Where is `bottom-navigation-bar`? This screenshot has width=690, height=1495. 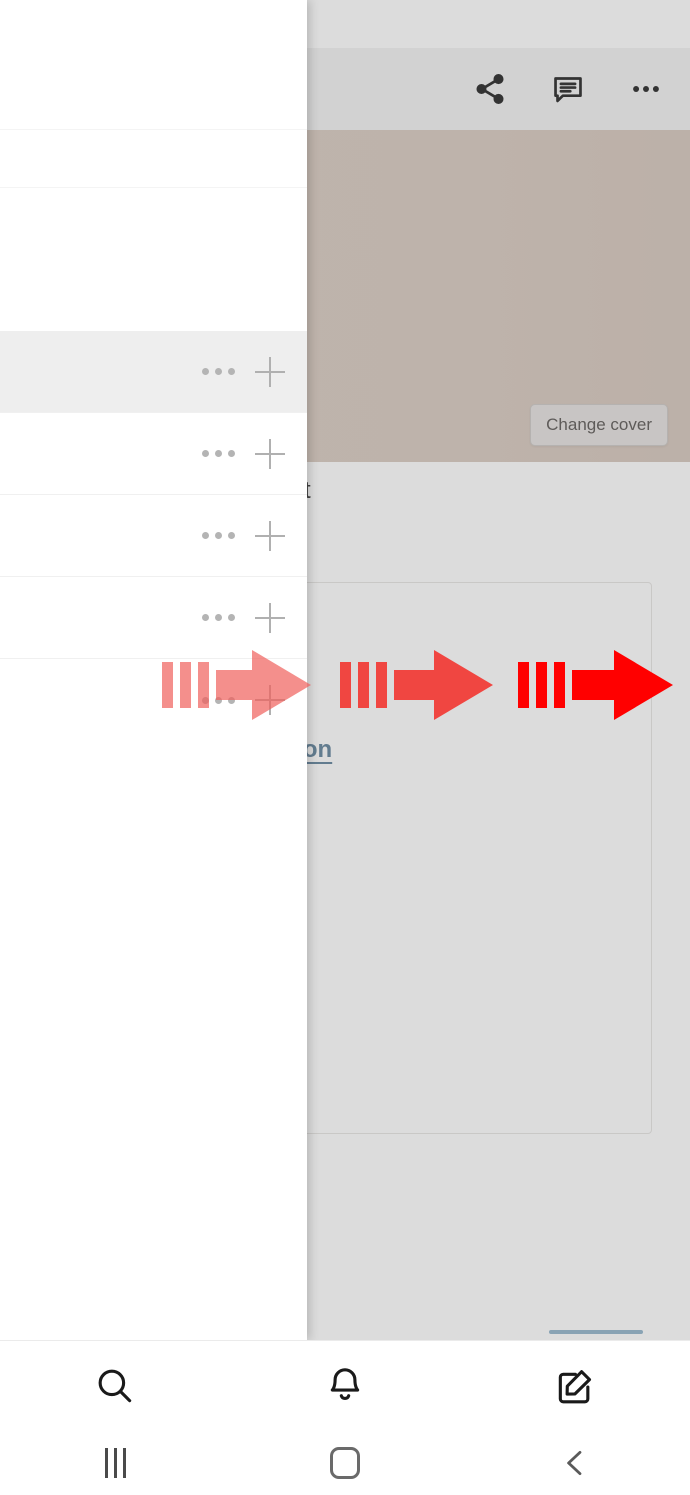 bottom-navigation-bar is located at coordinates (345, 1385).